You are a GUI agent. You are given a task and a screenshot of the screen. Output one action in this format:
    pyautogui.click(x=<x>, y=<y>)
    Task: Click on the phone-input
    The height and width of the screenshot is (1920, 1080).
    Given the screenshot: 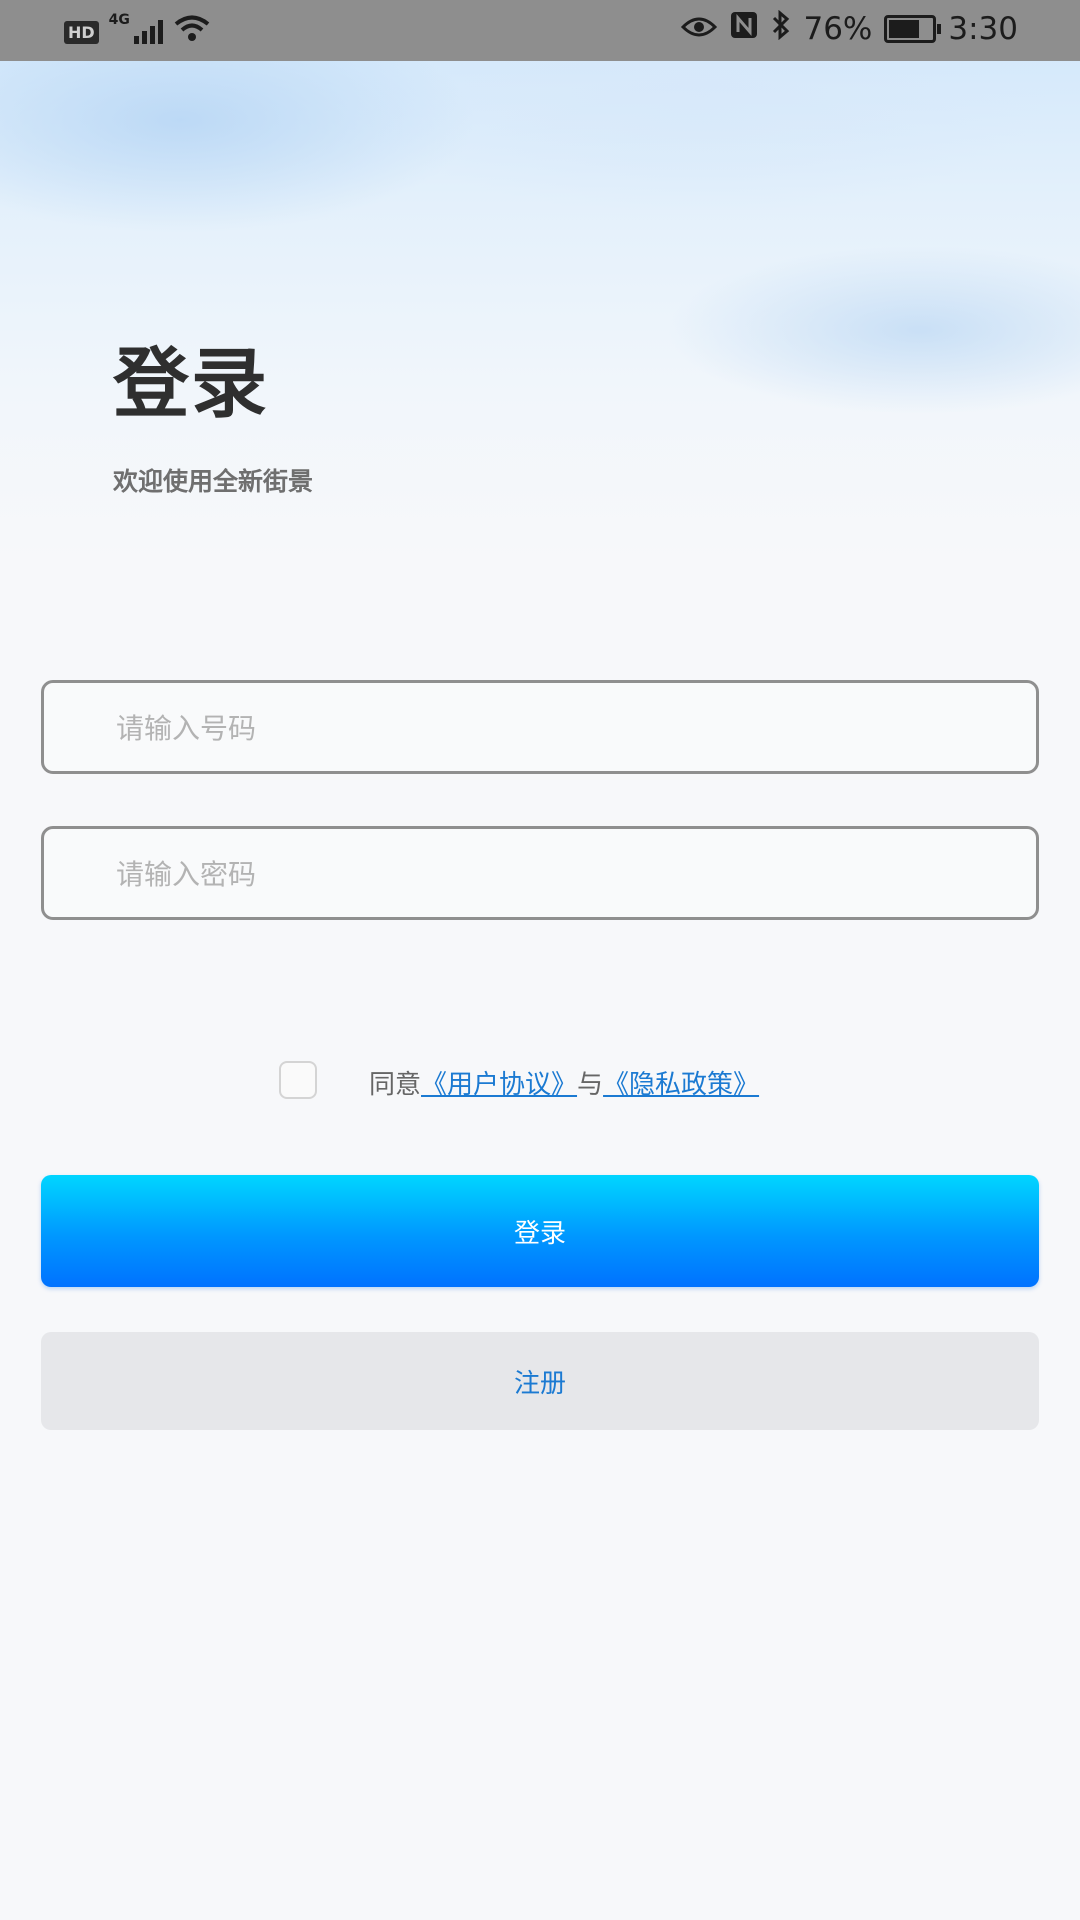 What is the action you would take?
    pyautogui.click(x=556, y=728)
    